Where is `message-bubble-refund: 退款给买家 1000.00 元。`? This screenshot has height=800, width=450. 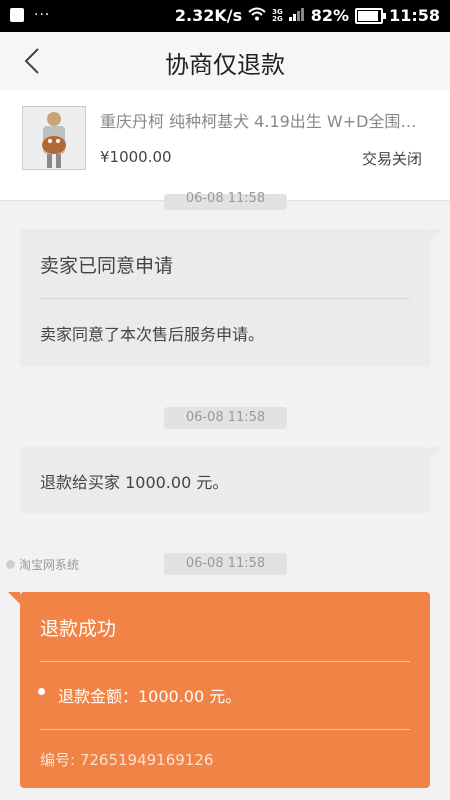 message-bubble-refund: 退款给买家 1000.00 元。 is located at coordinates (231, 480).